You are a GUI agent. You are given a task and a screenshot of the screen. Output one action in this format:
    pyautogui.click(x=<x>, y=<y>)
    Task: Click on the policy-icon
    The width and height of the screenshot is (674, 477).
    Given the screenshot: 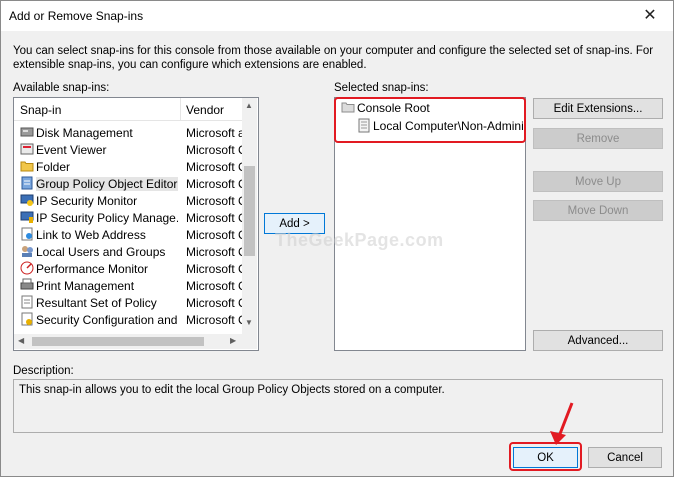 What is the action you would take?
    pyautogui.click(x=27, y=183)
    